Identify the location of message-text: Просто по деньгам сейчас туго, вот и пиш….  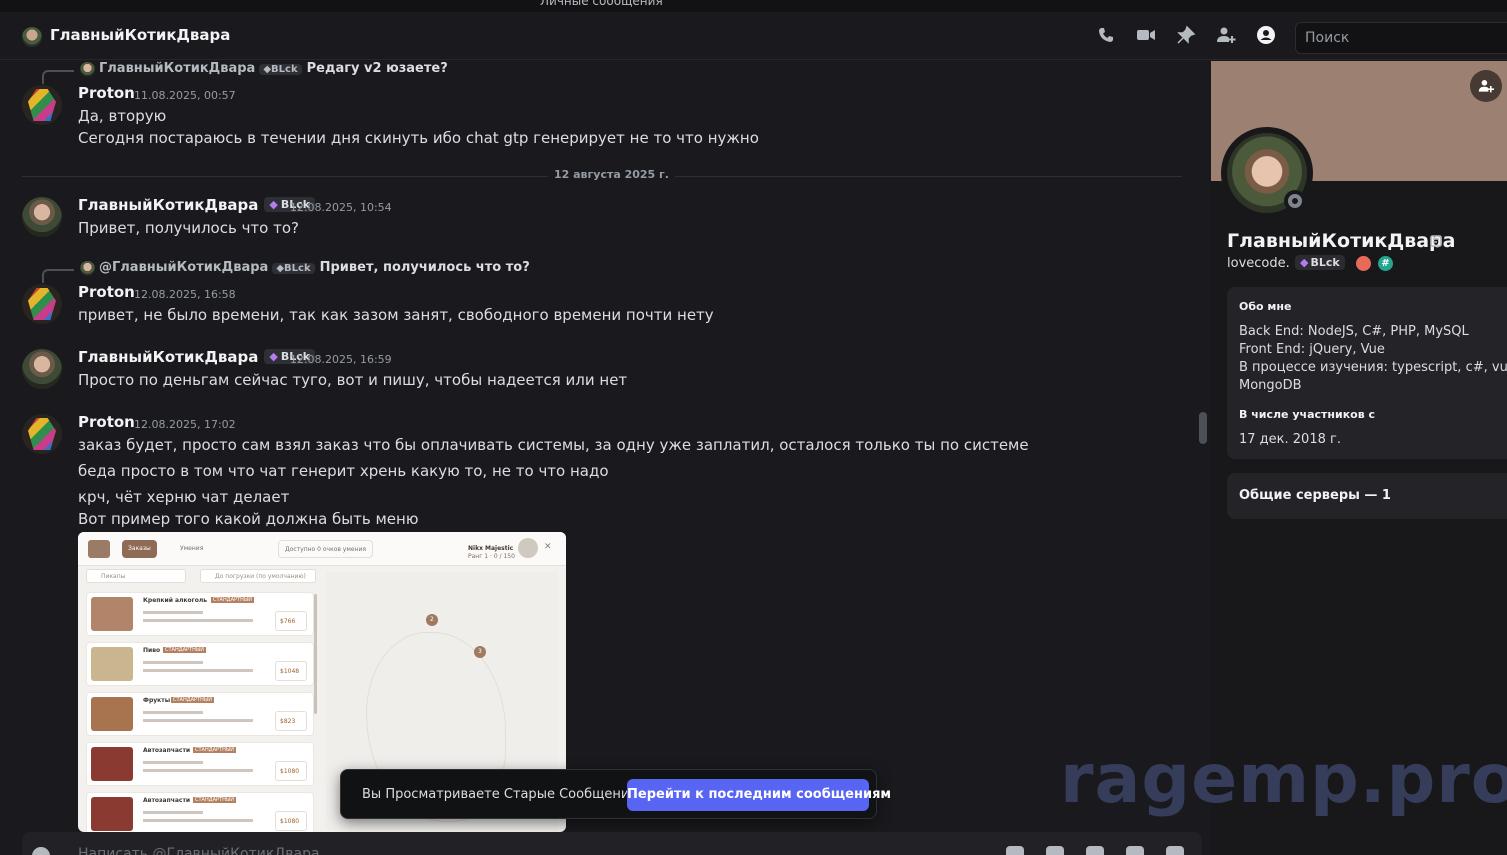
(353, 380).